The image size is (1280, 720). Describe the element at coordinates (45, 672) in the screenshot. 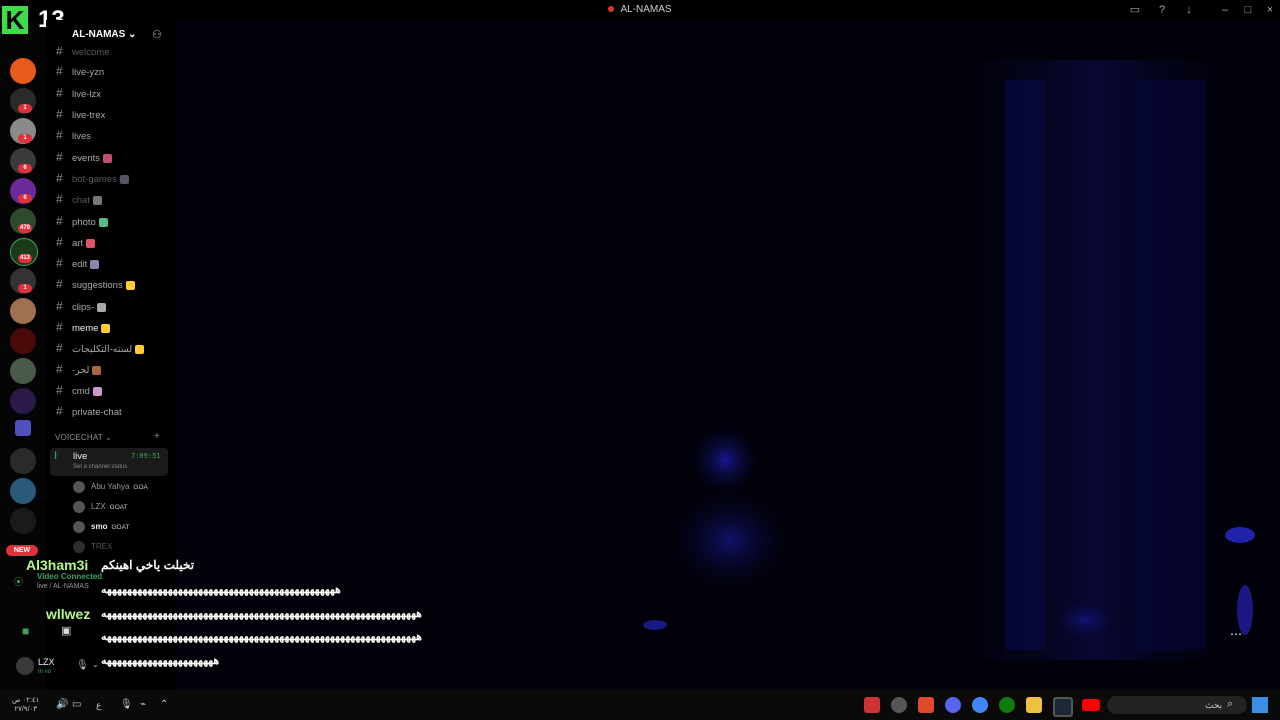

I see `user-status: In vo` at that location.